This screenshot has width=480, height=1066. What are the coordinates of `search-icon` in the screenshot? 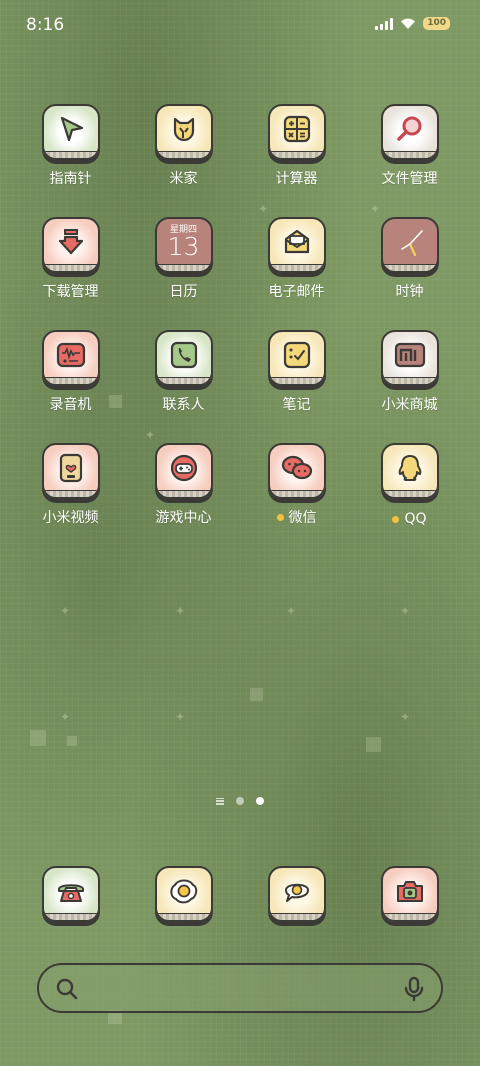 It's located at (67, 989).